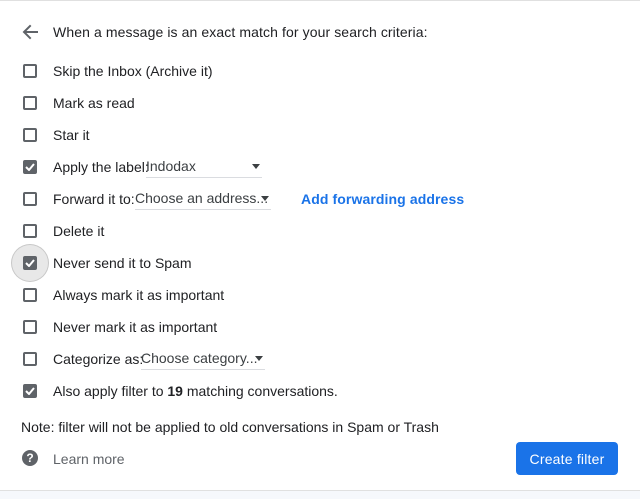 This screenshot has height=499, width=640. Describe the element at coordinates (71, 135) in the screenshot. I see `star-label: Star it` at that location.